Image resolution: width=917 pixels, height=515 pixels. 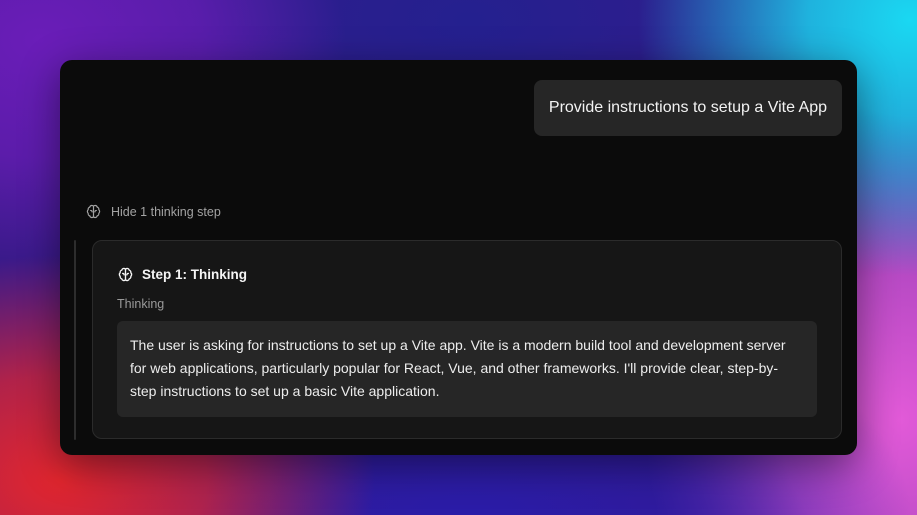 What do you see at coordinates (195, 274) in the screenshot?
I see `step-title: Step 1: Thinking` at bounding box center [195, 274].